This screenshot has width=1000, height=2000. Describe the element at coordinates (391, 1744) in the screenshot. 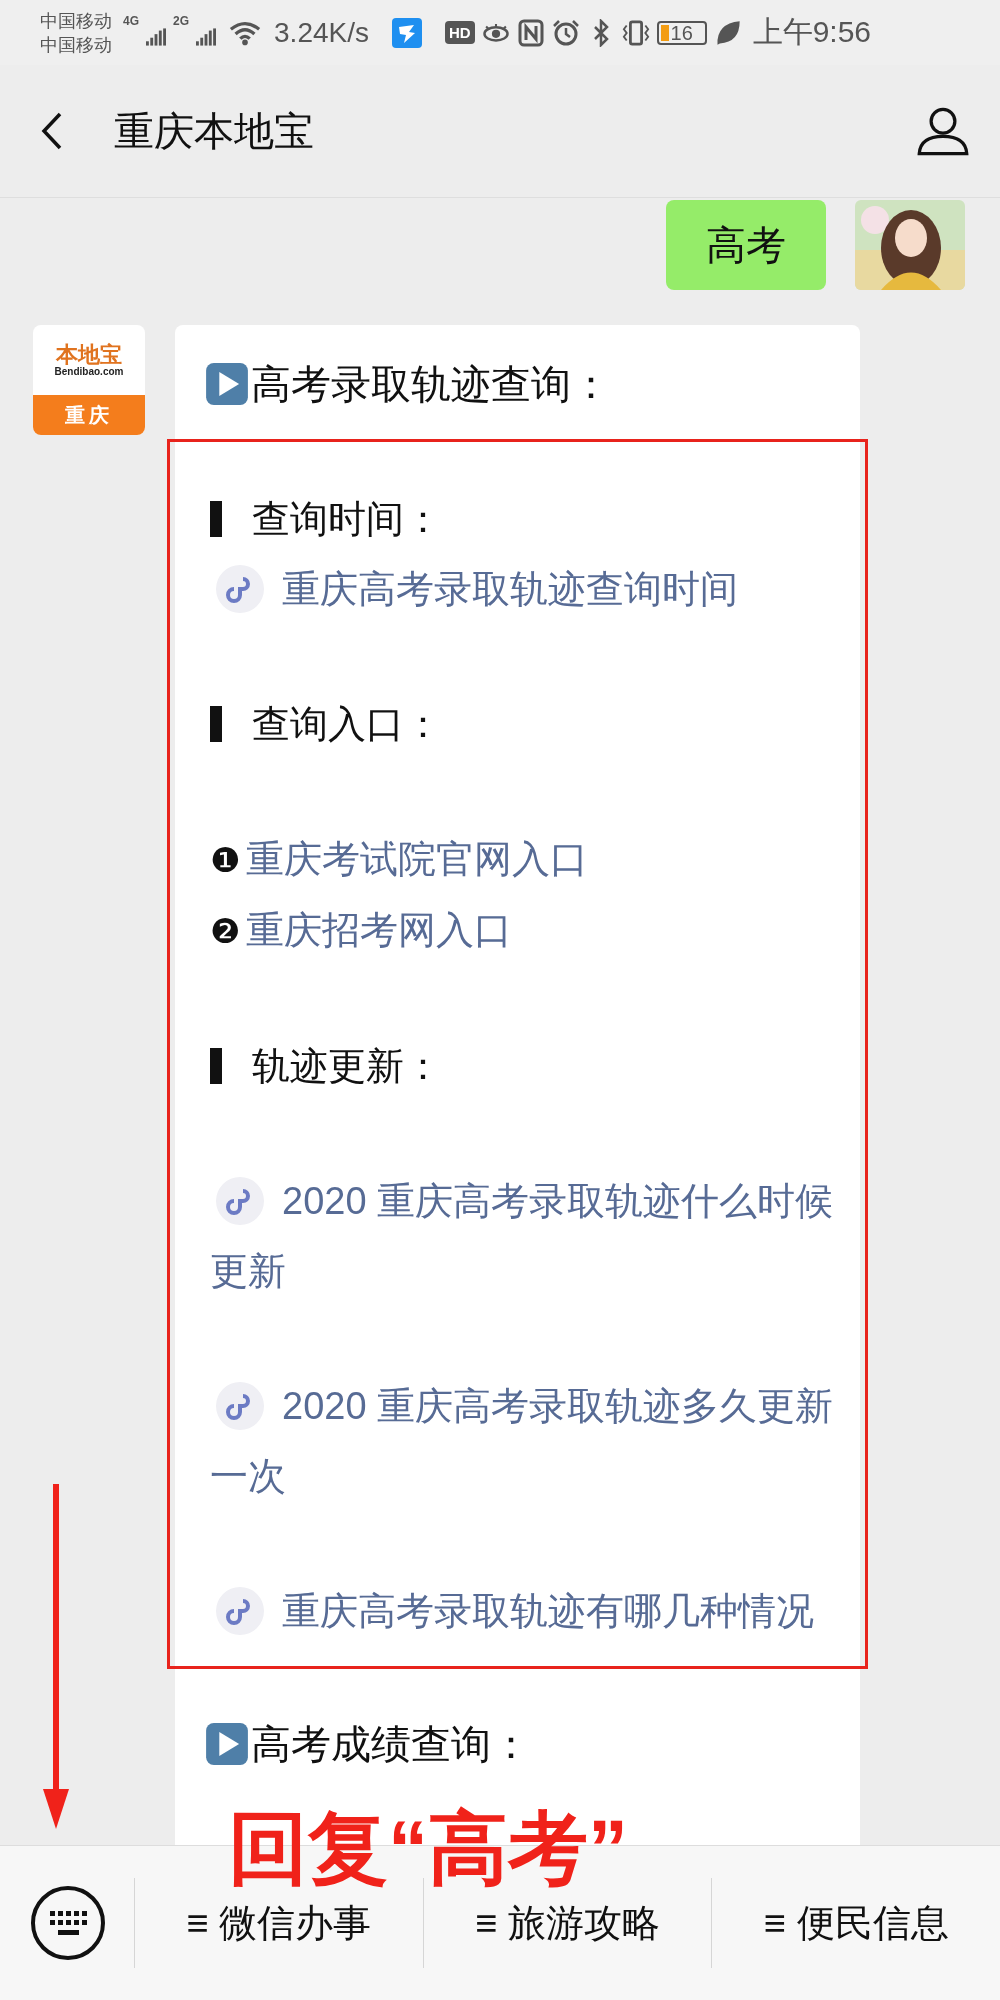

I see `section-heading: 高考成绩查询：` at that location.